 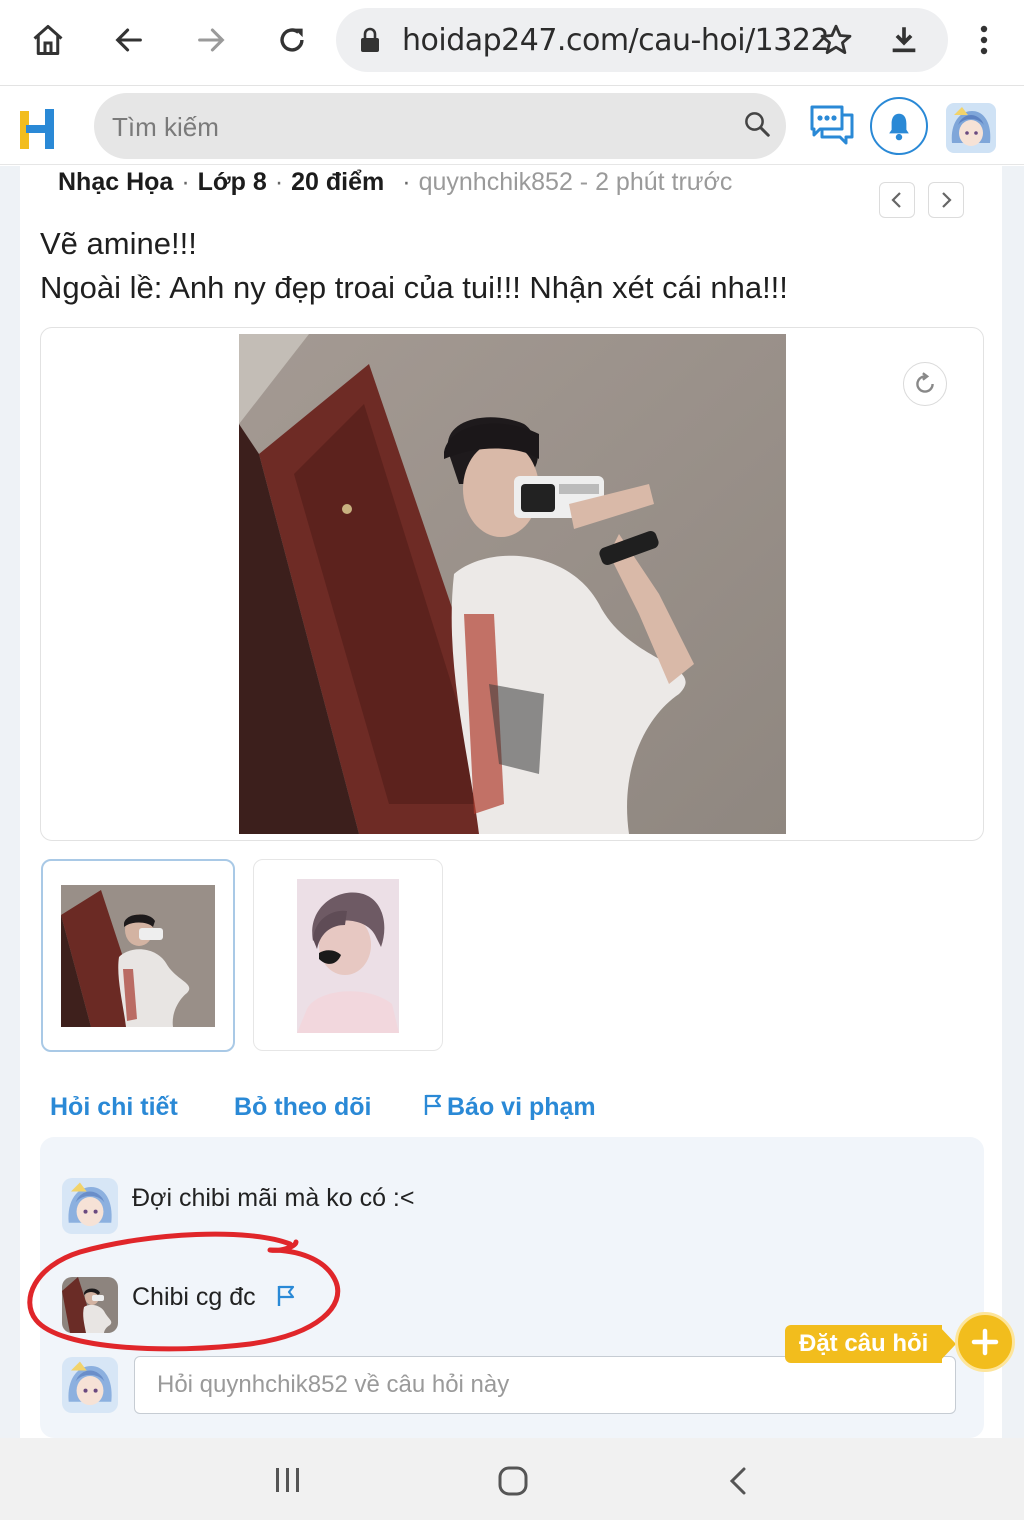 What do you see at coordinates (129, 40) in the screenshot?
I see `back-icon` at bounding box center [129, 40].